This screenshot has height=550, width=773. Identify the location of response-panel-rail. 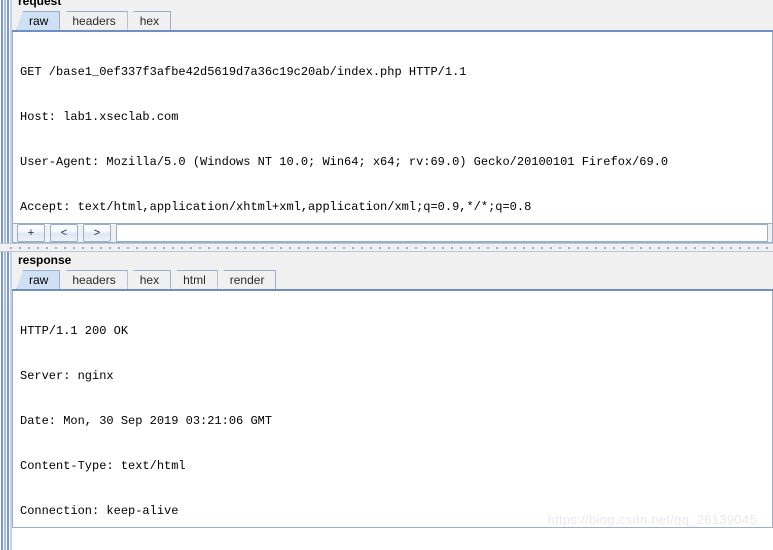
(6, 390).